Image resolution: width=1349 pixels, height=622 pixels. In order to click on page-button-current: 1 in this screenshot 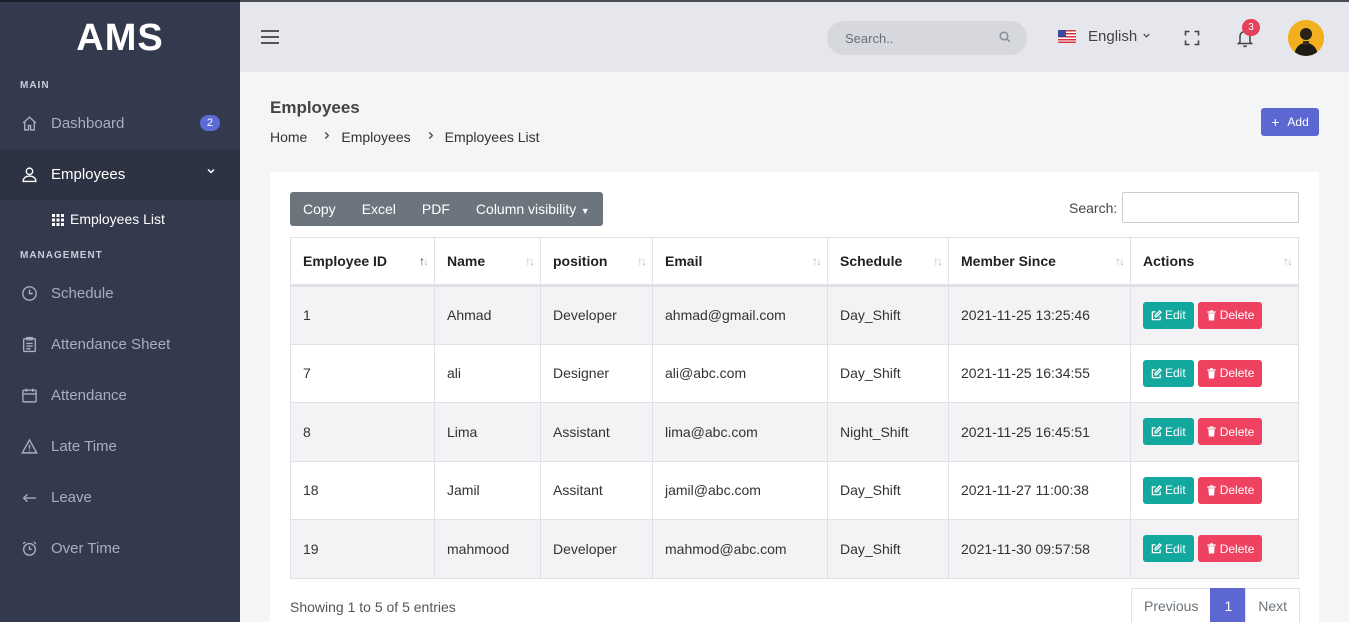, I will do `click(1228, 605)`.